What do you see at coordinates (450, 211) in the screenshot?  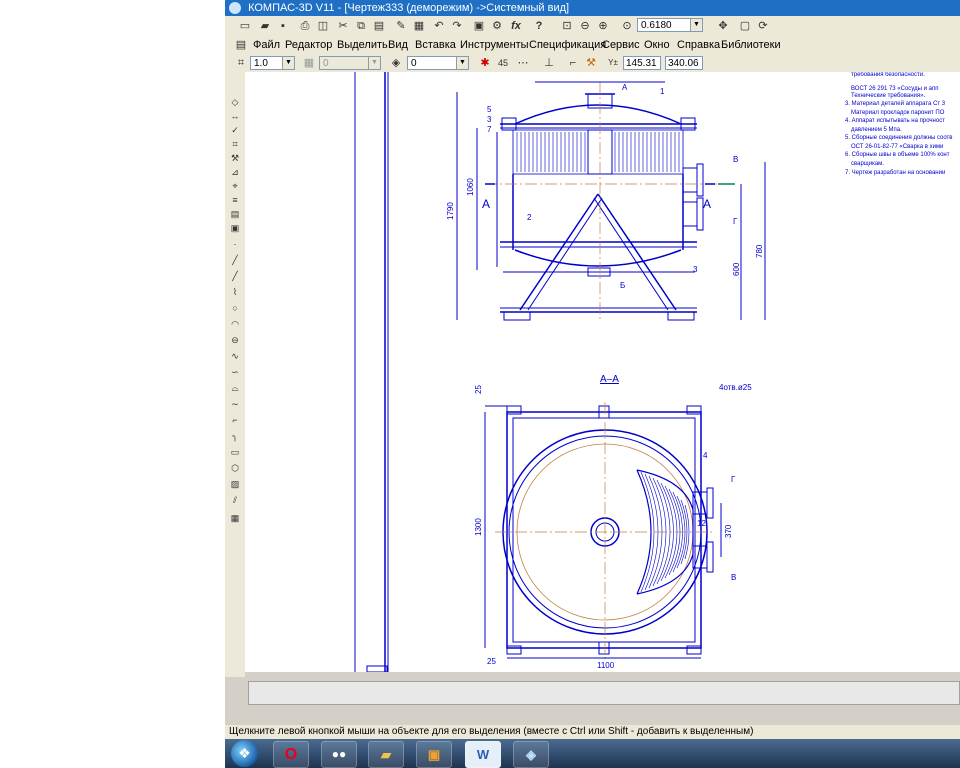 I see `dim-1790: 1790` at bounding box center [450, 211].